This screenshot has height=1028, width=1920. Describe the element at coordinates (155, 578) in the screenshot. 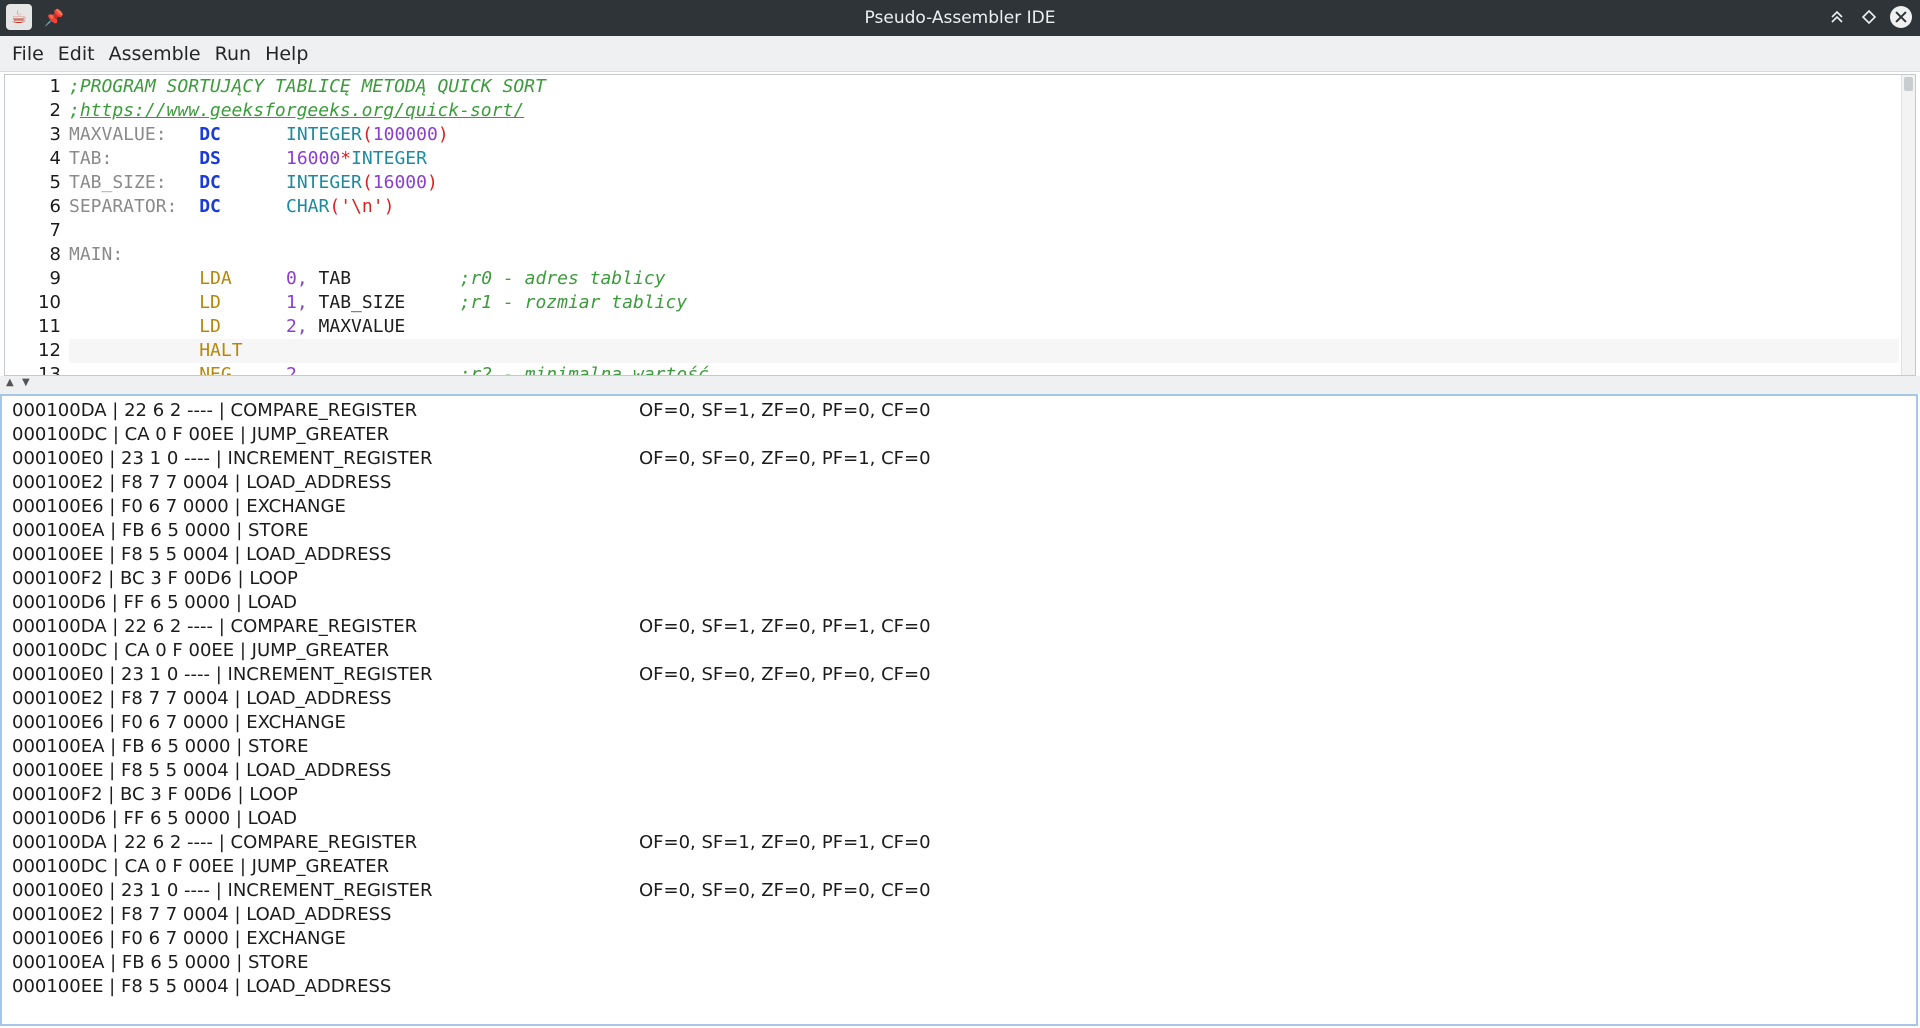

I see `trace-instruction: 000100F2 | BC 3 F 00D6 | LOOP` at that location.